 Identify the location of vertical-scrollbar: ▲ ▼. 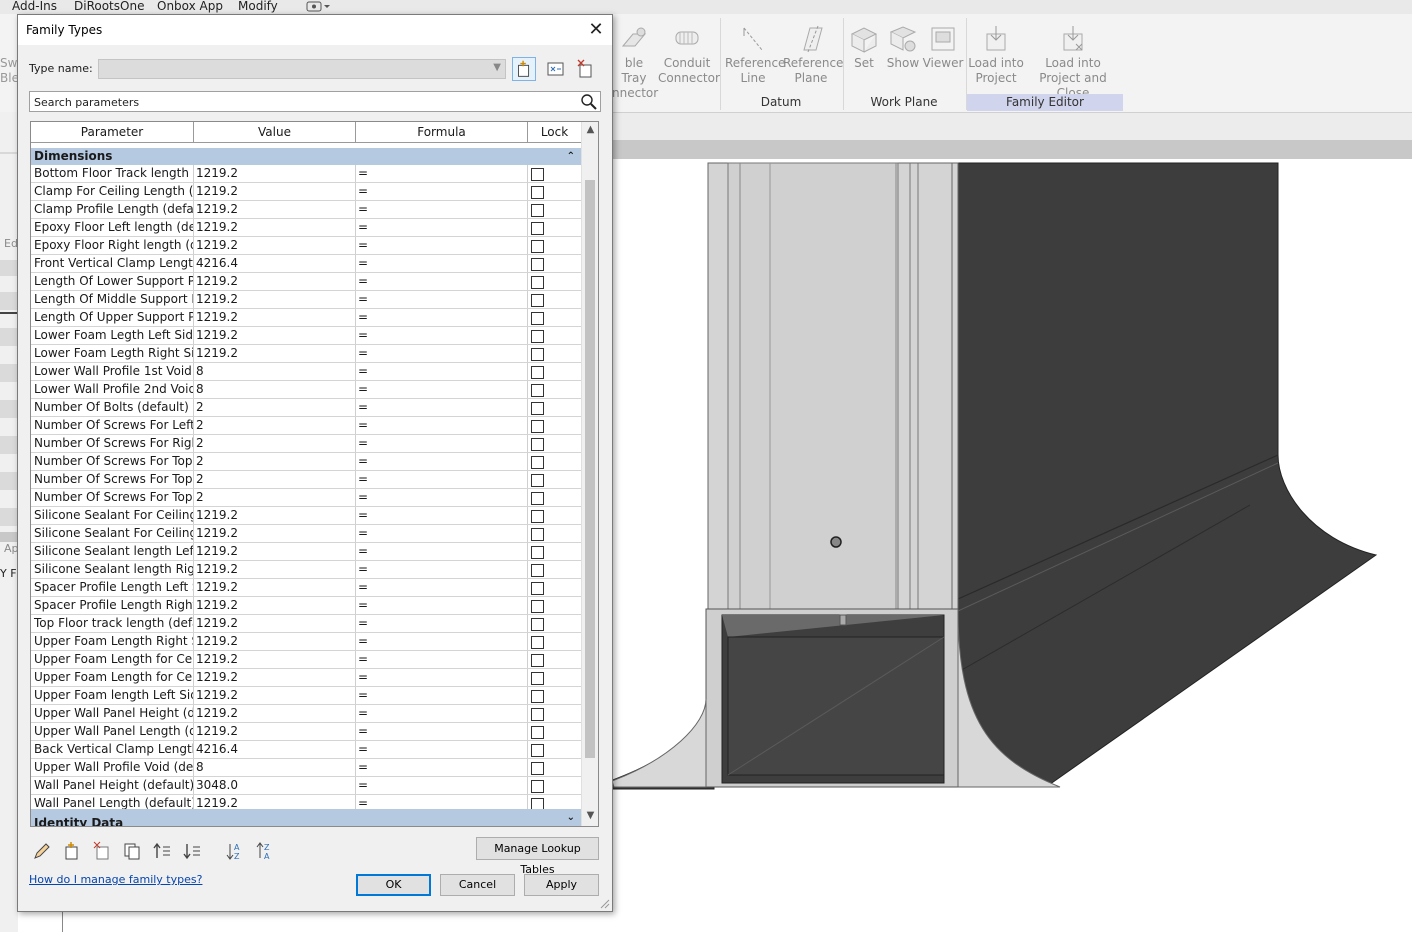
(589, 474).